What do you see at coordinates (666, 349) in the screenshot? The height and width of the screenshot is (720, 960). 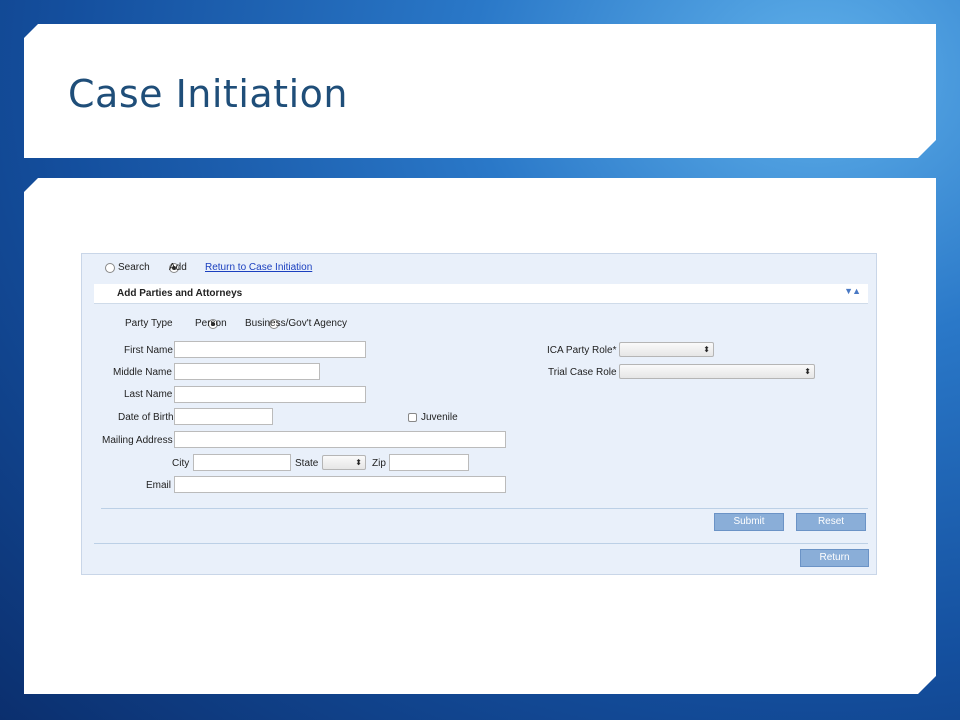 I see `ica-party-role-select: ⬍` at bounding box center [666, 349].